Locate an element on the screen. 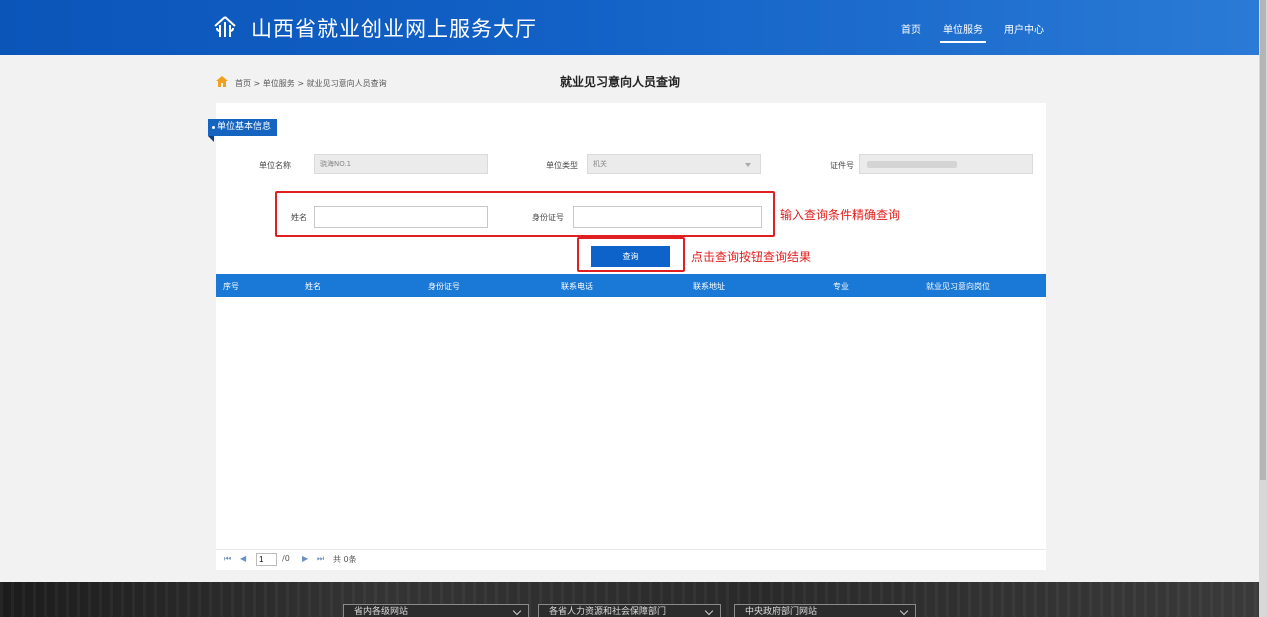 The width and height of the screenshot is (1267, 617). query-button: 查询 is located at coordinates (630, 256).